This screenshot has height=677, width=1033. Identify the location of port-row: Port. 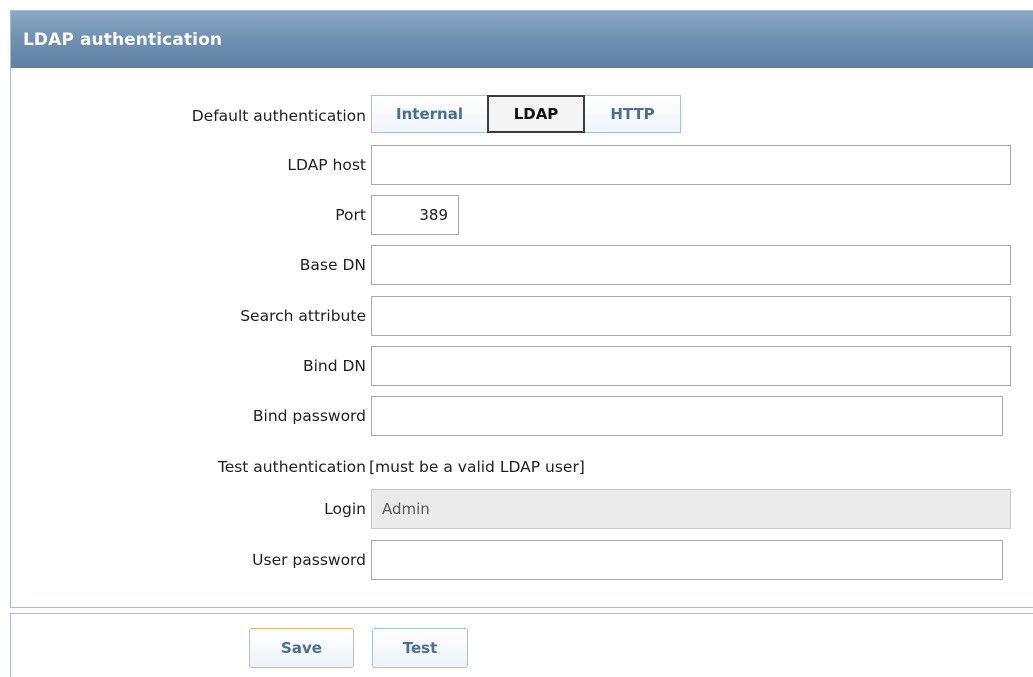
(522, 215).